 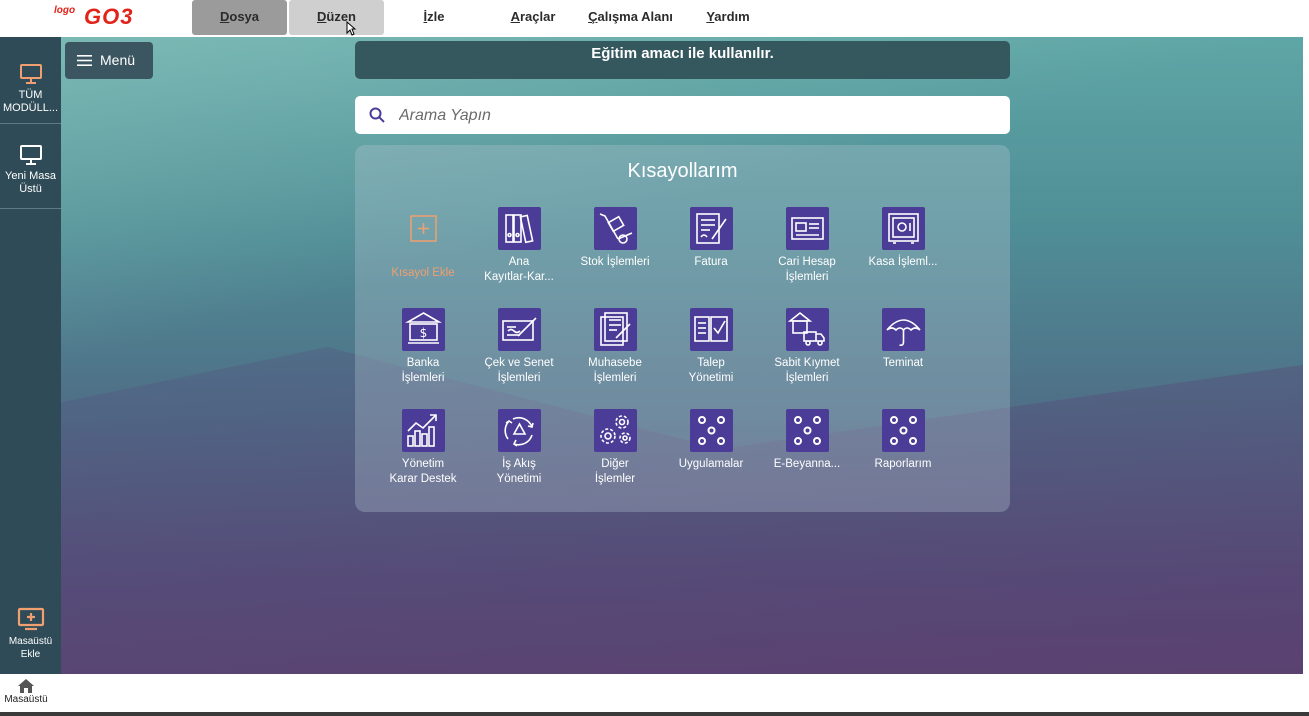 What do you see at coordinates (711, 464) in the screenshot?
I see `tile-label-line1: Uygulamalar` at bounding box center [711, 464].